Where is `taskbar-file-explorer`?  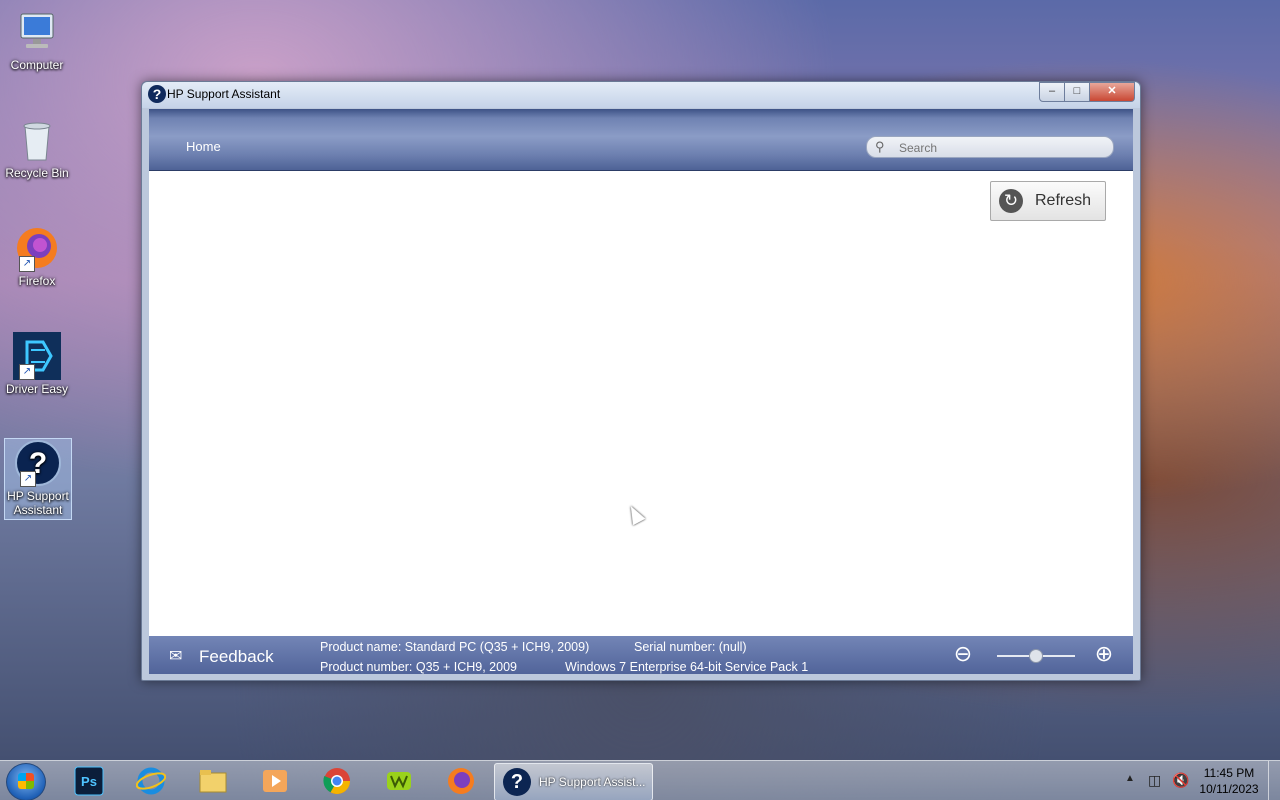 taskbar-file-explorer is located at coordinates (213, 781).